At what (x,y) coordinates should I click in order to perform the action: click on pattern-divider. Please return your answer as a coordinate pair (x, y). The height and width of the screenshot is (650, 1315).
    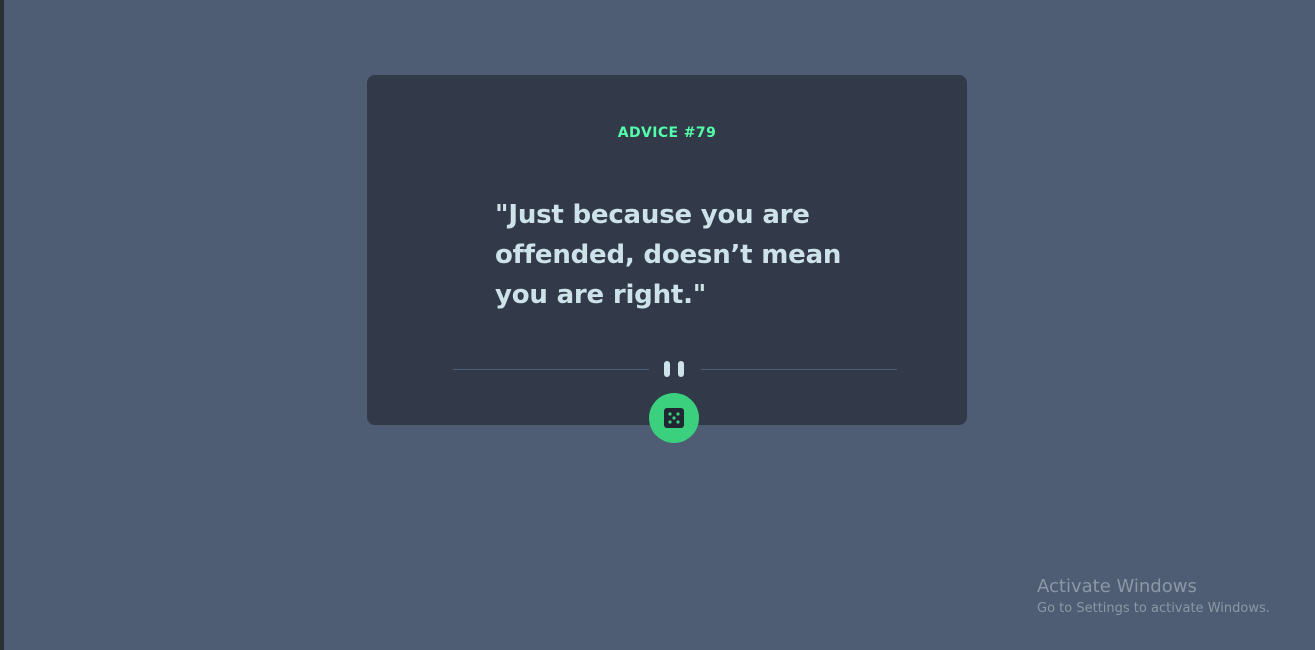
    Looking at the image, I should click on (675, 369).